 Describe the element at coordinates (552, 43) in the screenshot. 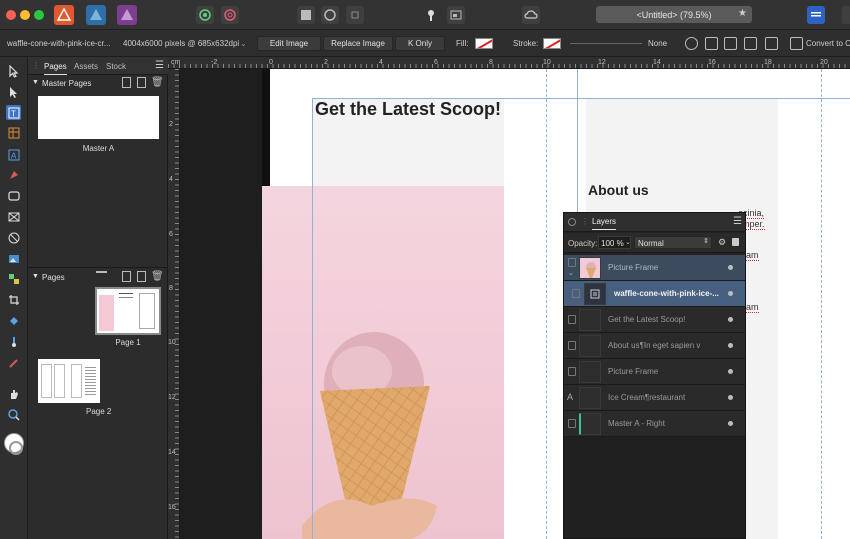

I see `stroke-swatch` at that location.